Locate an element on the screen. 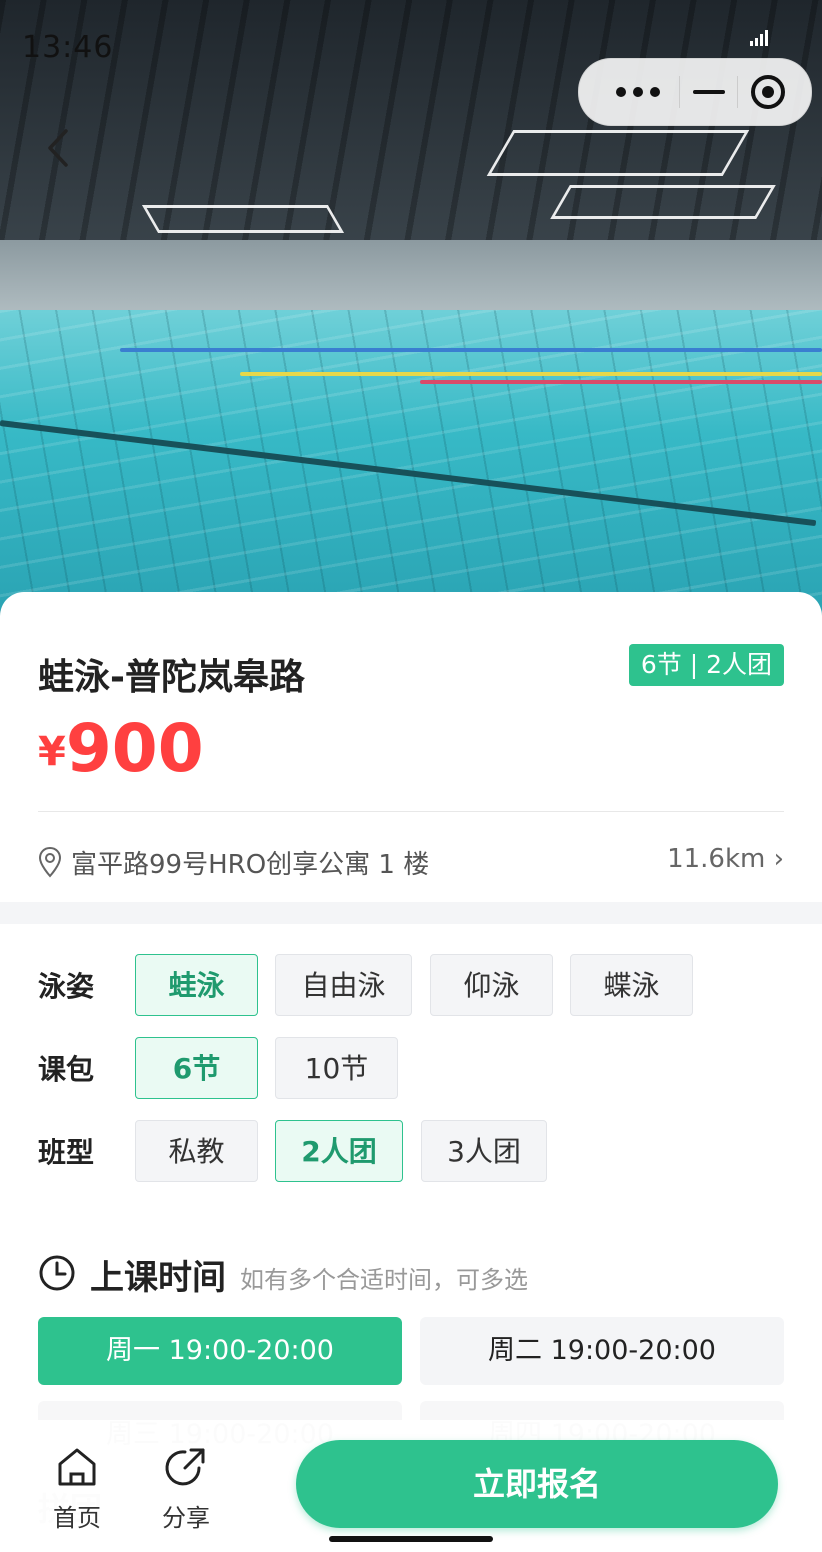  schedule-header: 上课时间 如有多个合适时间，可多选 is located at coordinates (418, 1275).